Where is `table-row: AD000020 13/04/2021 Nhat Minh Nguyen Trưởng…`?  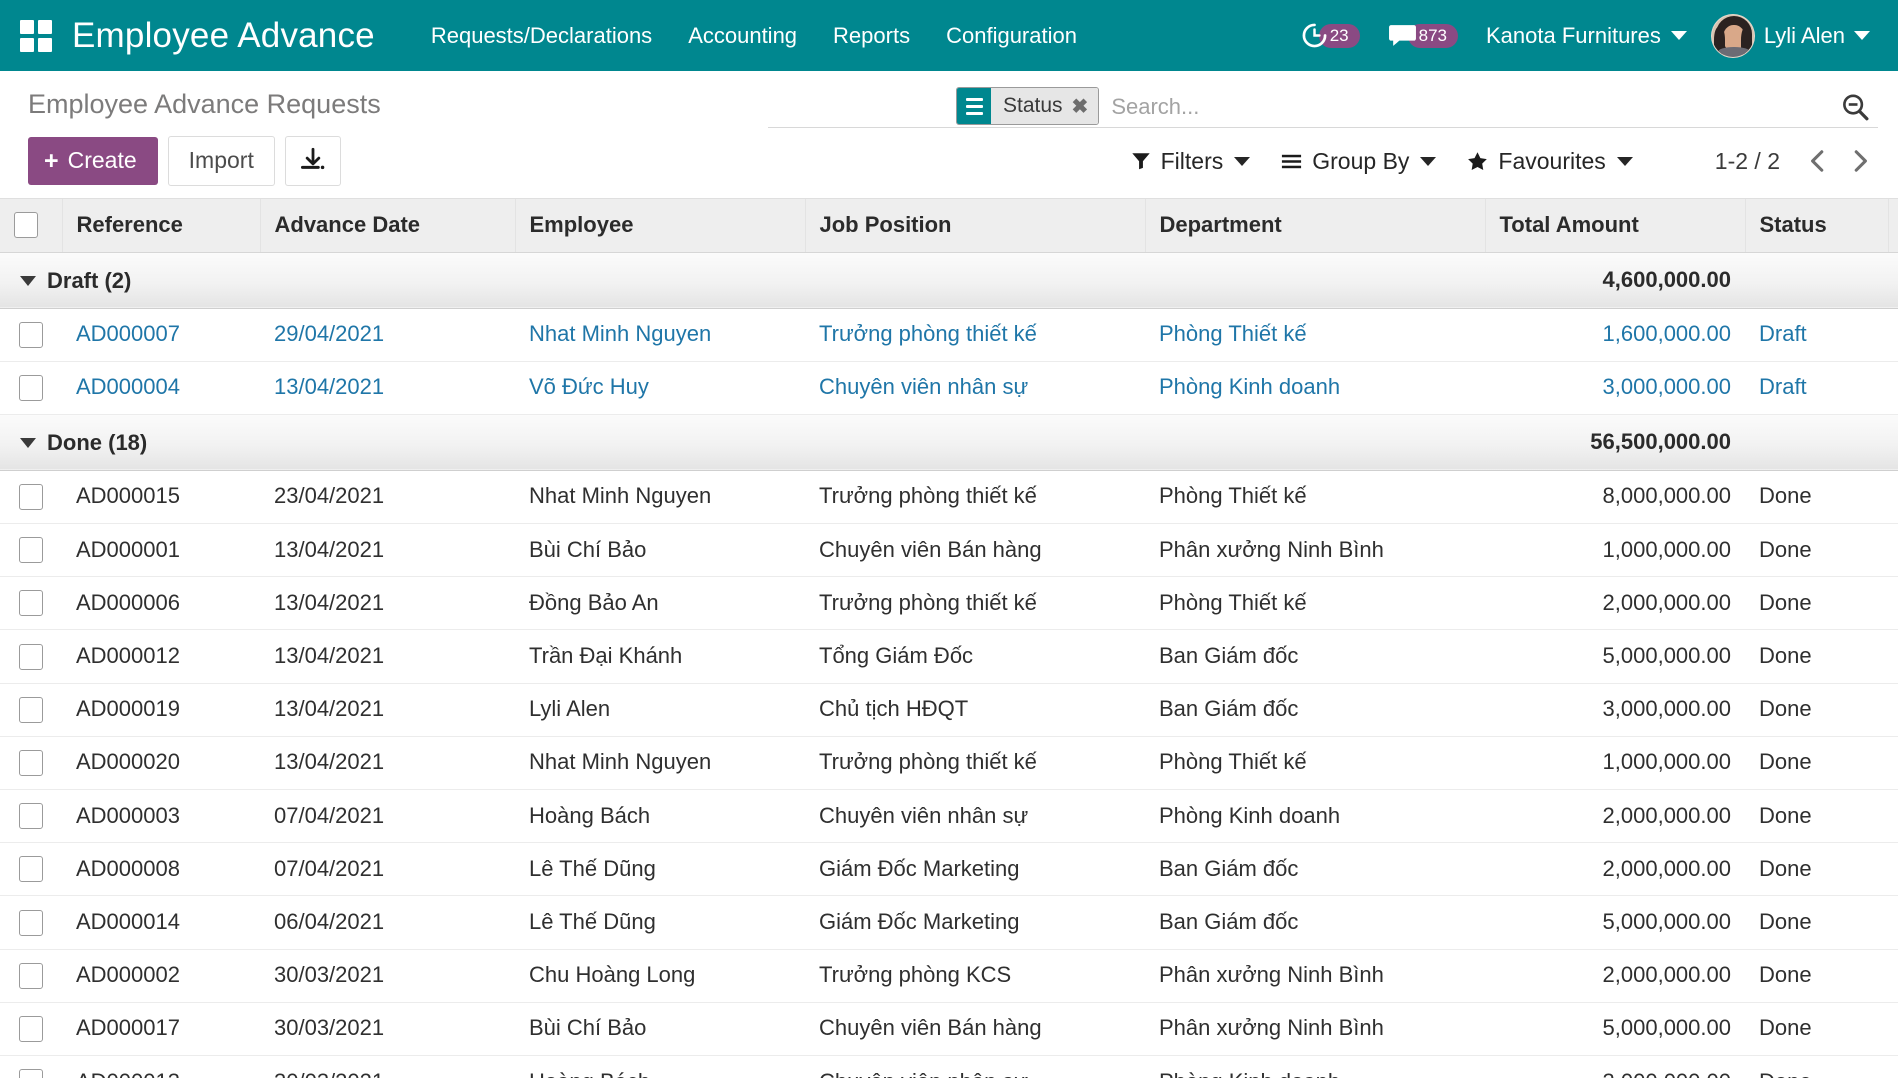 table-row: AD000020 13/04/2021 Nhat Minh Nguyen Trưởng… is located at coordinates (949, 763).